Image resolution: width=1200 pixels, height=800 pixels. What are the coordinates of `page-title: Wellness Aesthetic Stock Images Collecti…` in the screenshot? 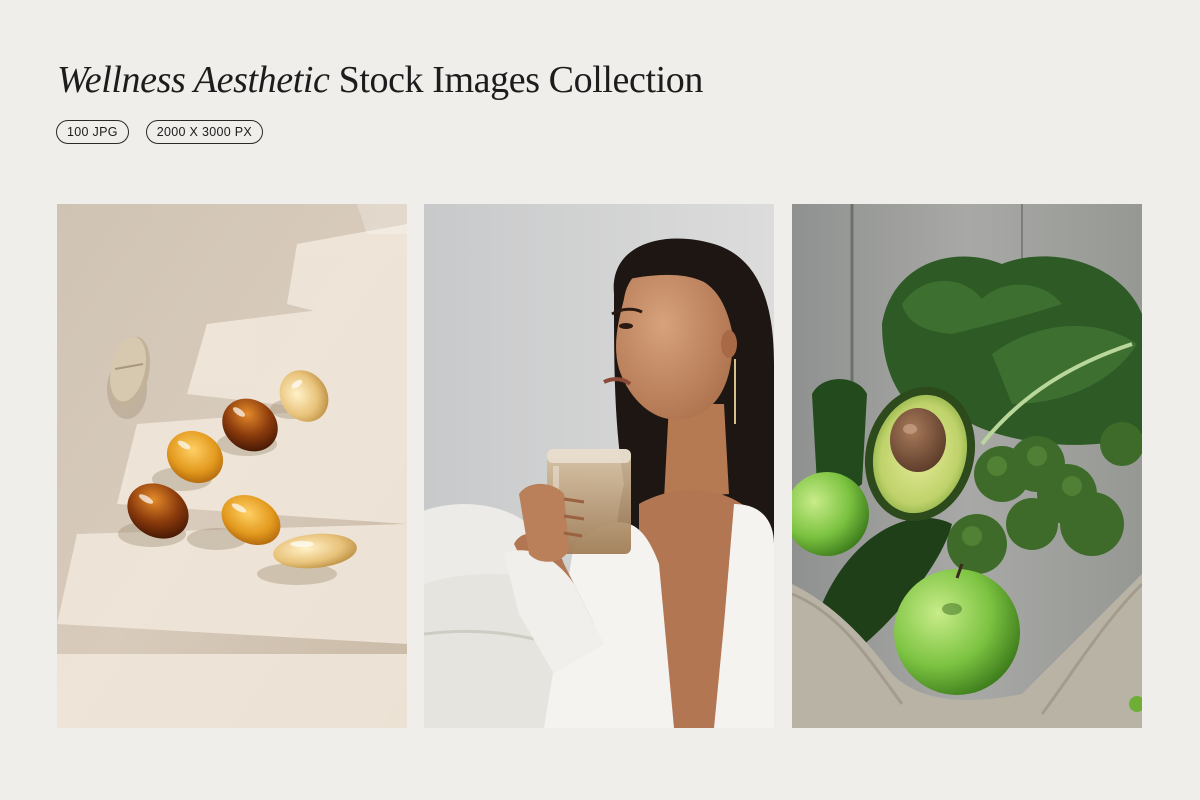 It's located at (380, 80).